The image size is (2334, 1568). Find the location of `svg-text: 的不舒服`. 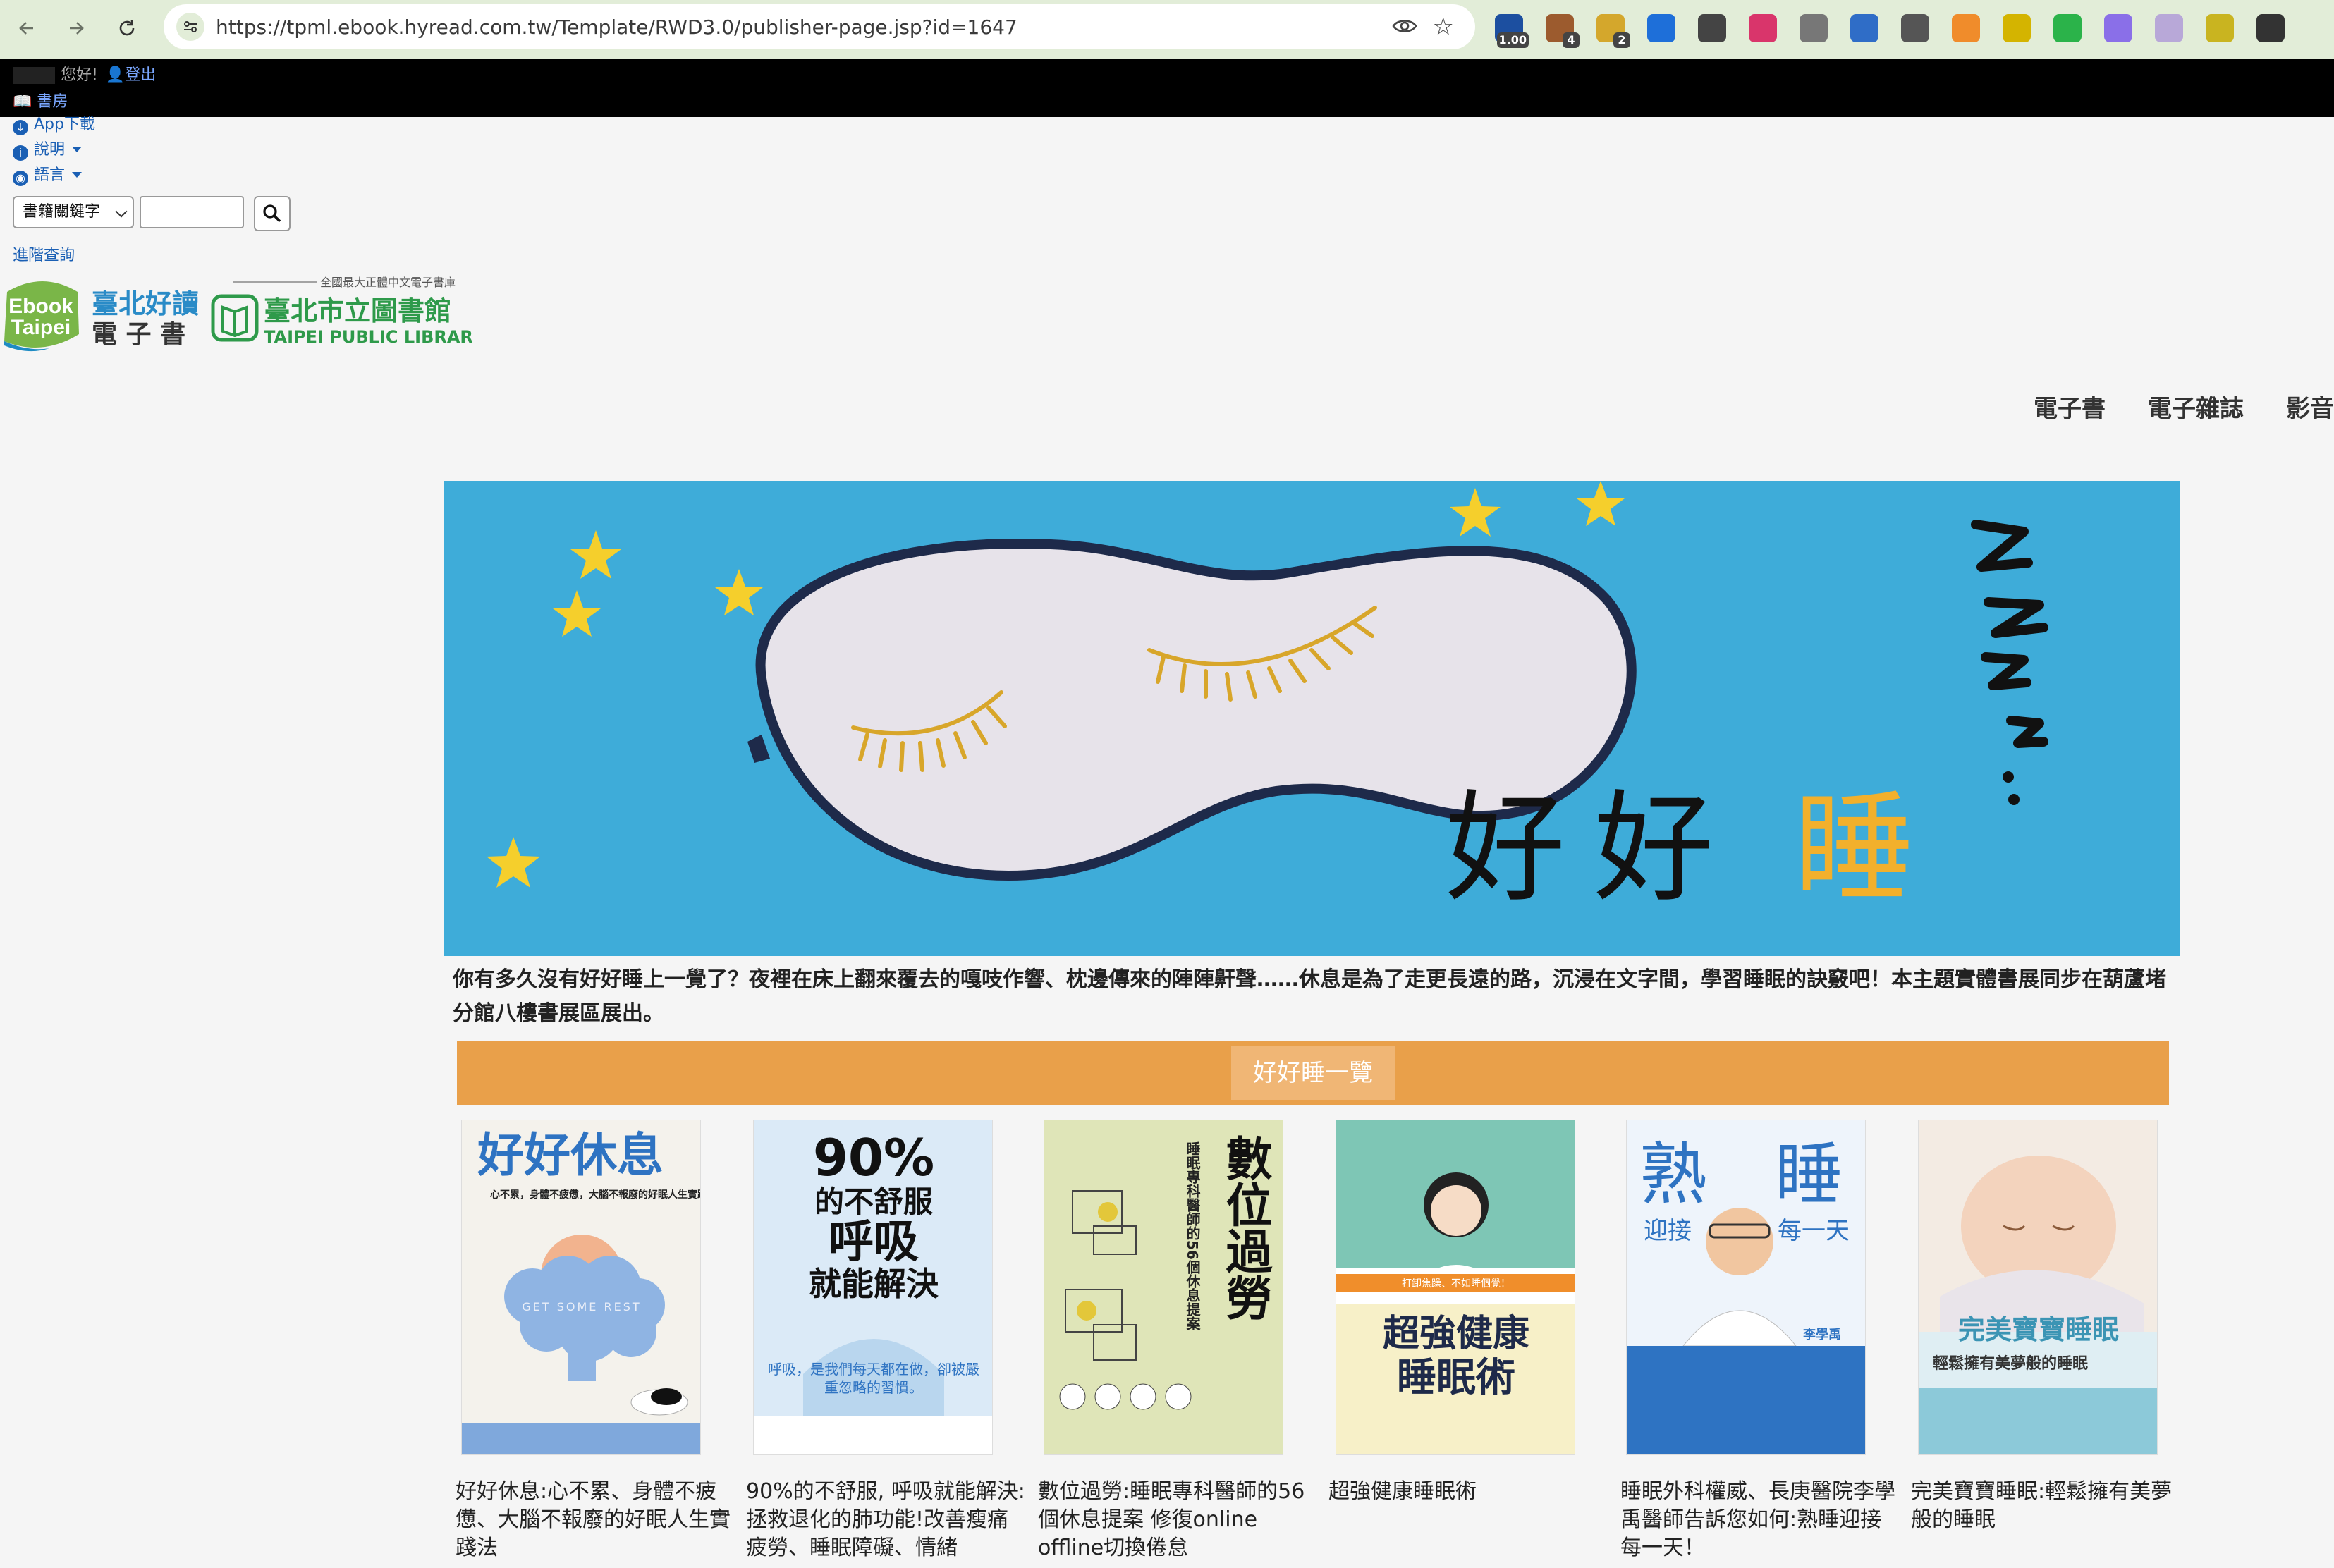

svg-text: 的不舒服 is located at coordinates (873, 1201).